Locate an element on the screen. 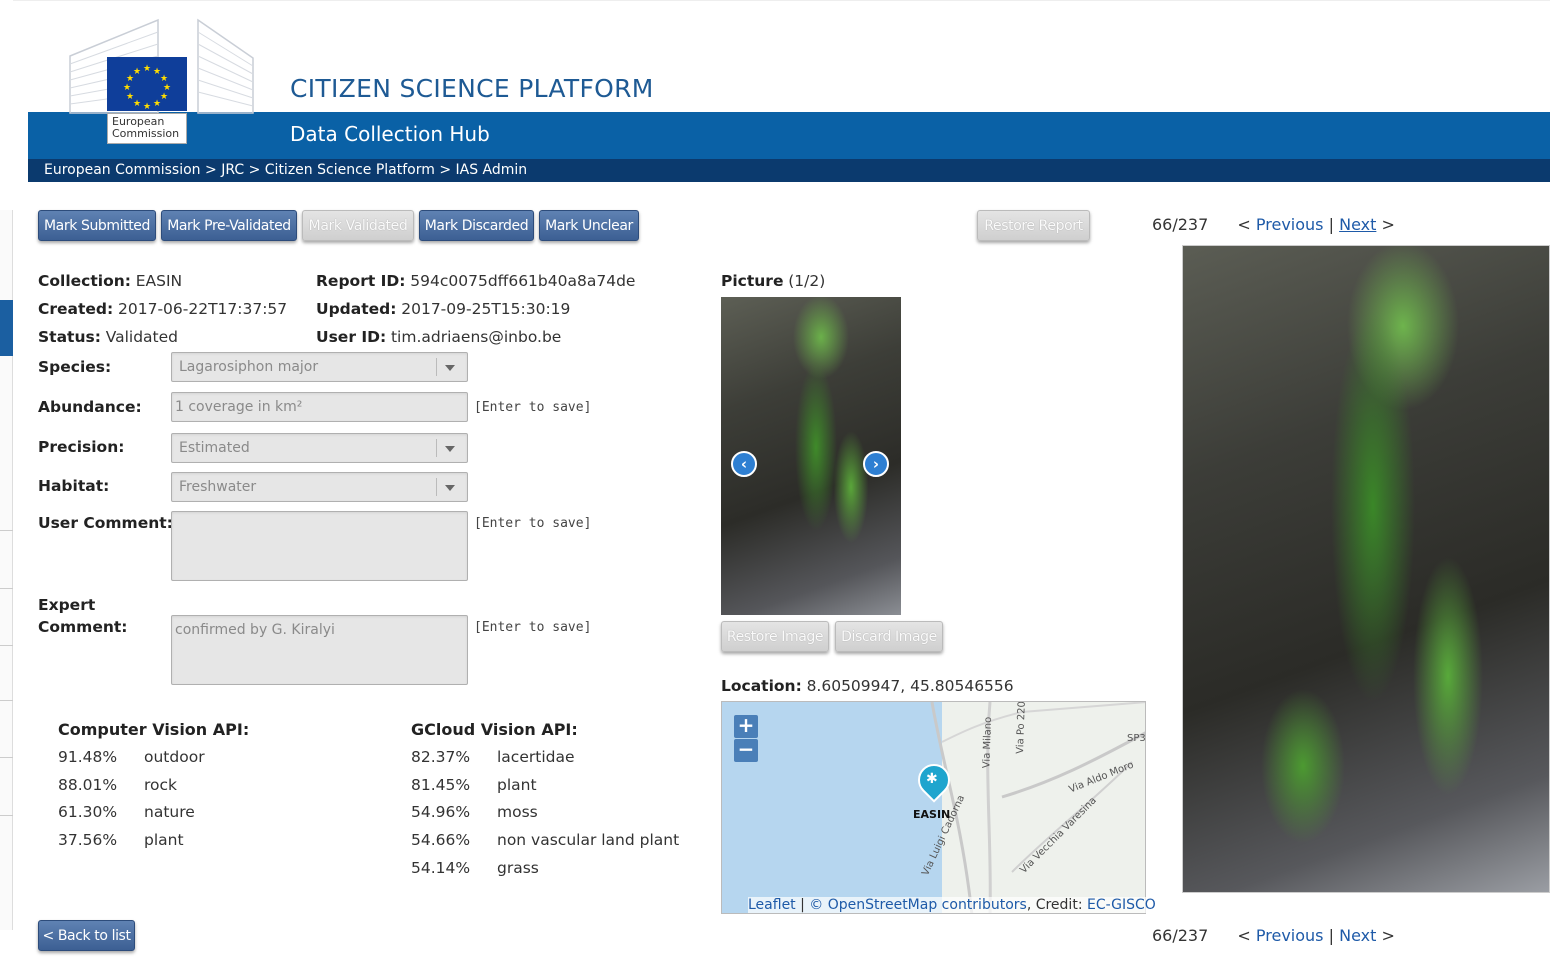  chevron-left-icon: ‹ is located at coordinates (744, 464).